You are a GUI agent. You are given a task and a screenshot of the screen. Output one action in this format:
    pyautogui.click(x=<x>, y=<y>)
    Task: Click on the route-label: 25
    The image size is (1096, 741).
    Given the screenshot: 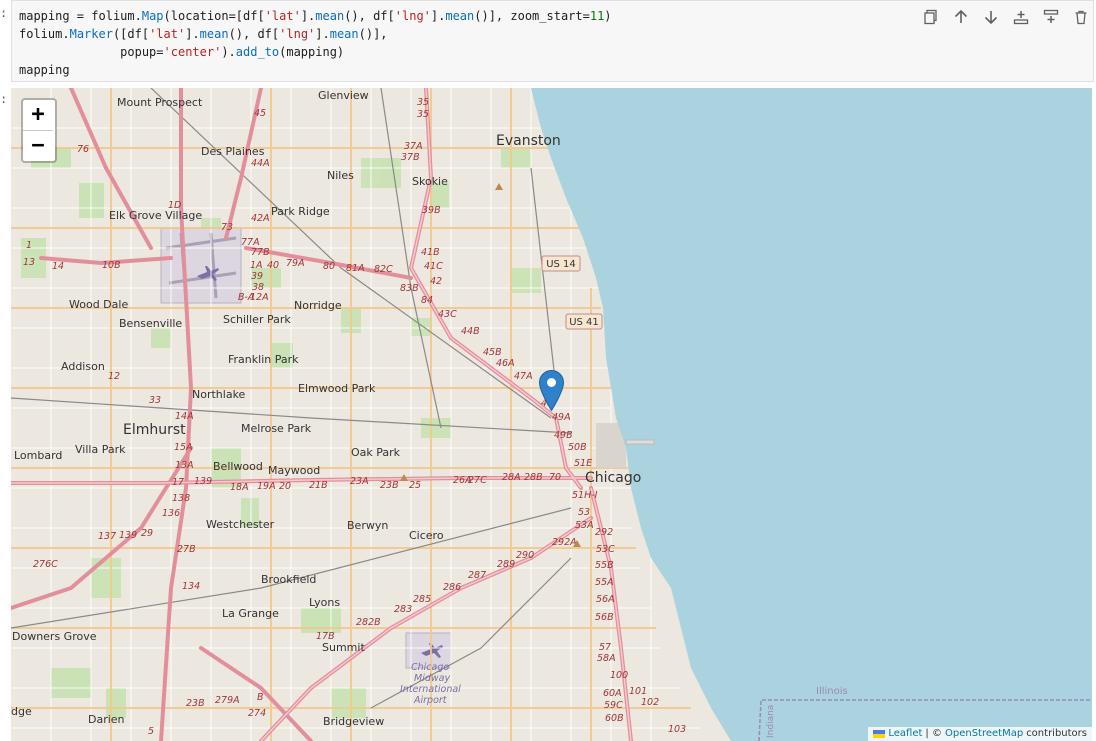 What is the action you would take?
    pyautogui.click(x=415, y=485)
    